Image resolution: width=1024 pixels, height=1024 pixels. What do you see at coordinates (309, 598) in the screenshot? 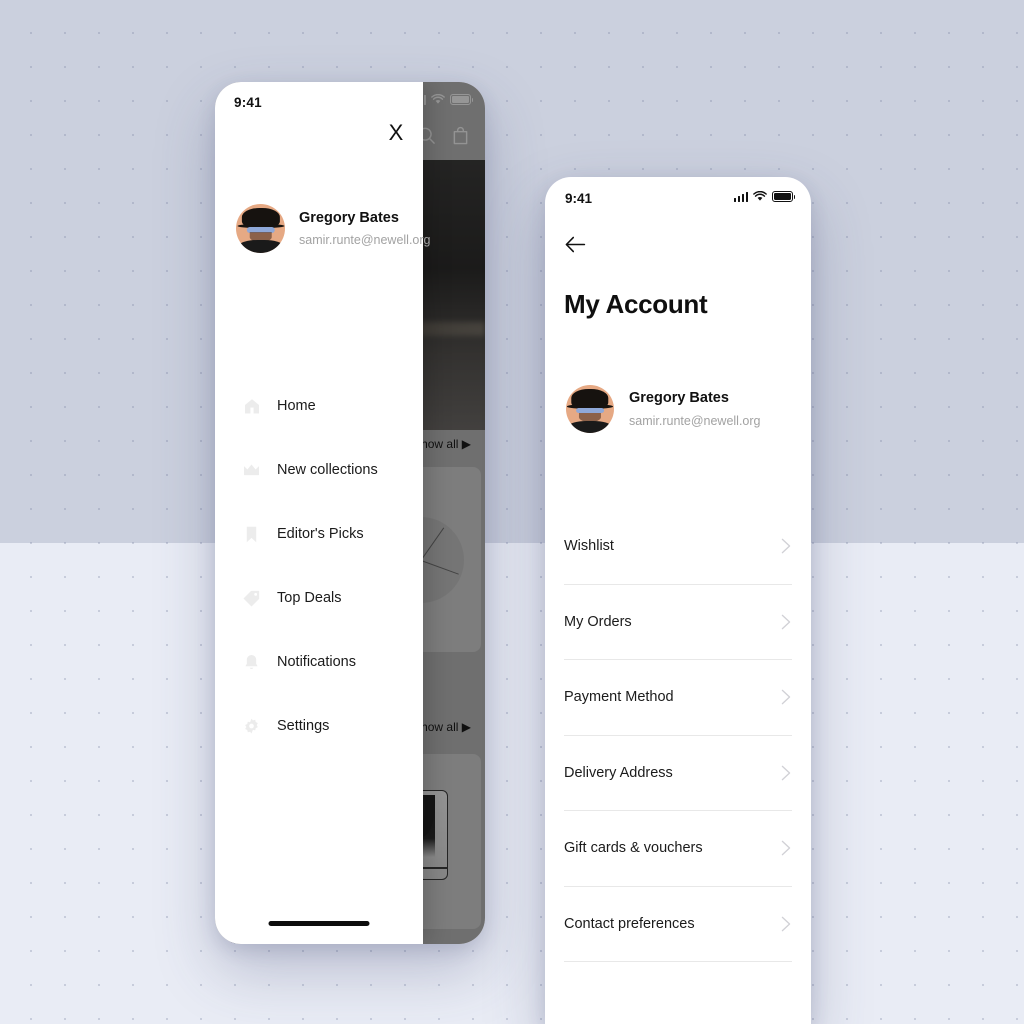
I see `sidebar-item-label: Top Deals` at bounding box center [309, 598].